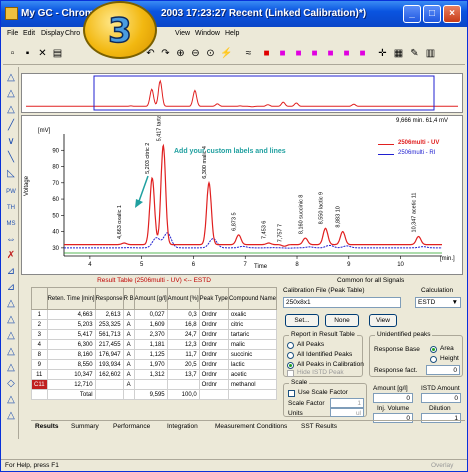 The width and height of the screenshot is (468, 472). I want to click on table-row: Total 9,595 100,0, so click(154, 394).